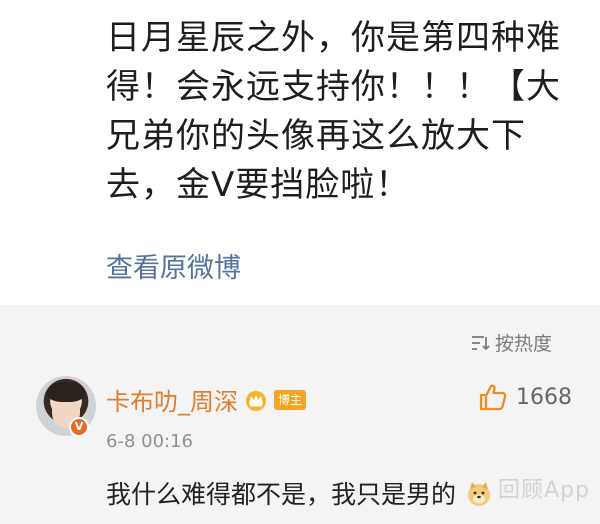  What do you see at coordinates (149, 441) in the screenshot?
I see `comment-timestamp: 6-8 00:16` at bounding box center [149, 441].